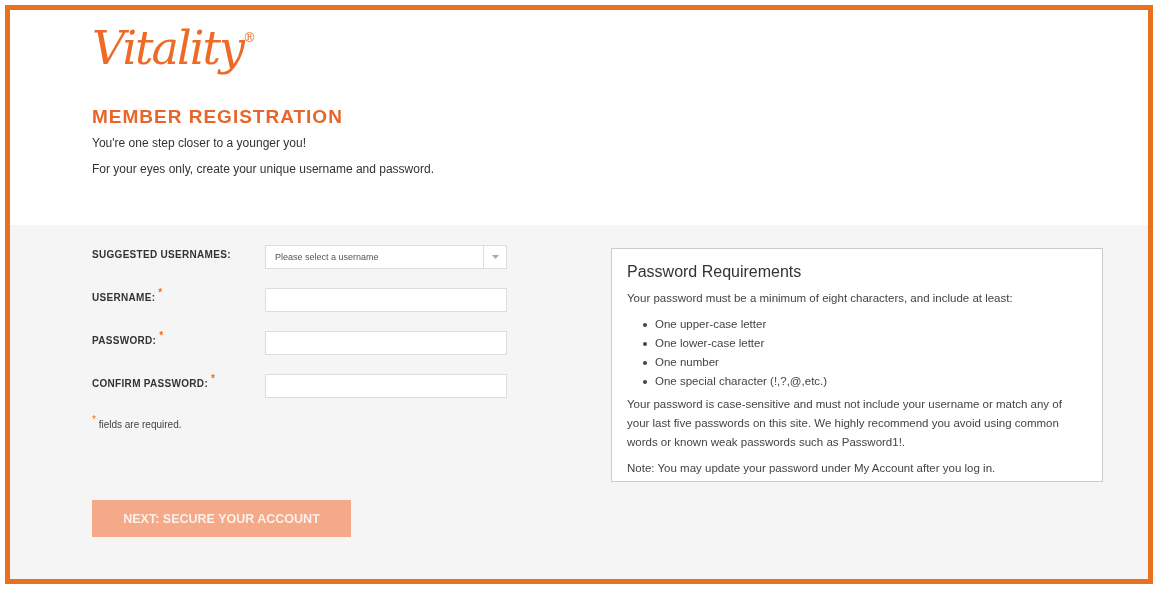 This screenshot has height=589, width=1158. Describe the element at coordinates (715, 272) in the screenshot. I see `panel-title: Password Requirements` at that location.